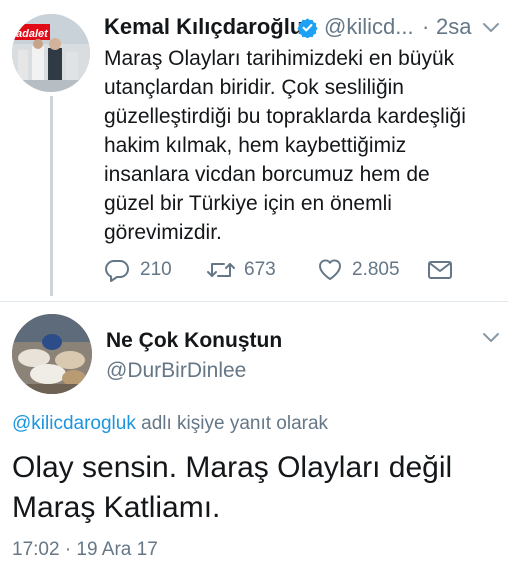 The height and width of the screenshot is (571, 508). What do you see at coordinates (32, 34) in the screenshot?
I see `avatar-logo-text: adalet` at bounding box center [32, 34].